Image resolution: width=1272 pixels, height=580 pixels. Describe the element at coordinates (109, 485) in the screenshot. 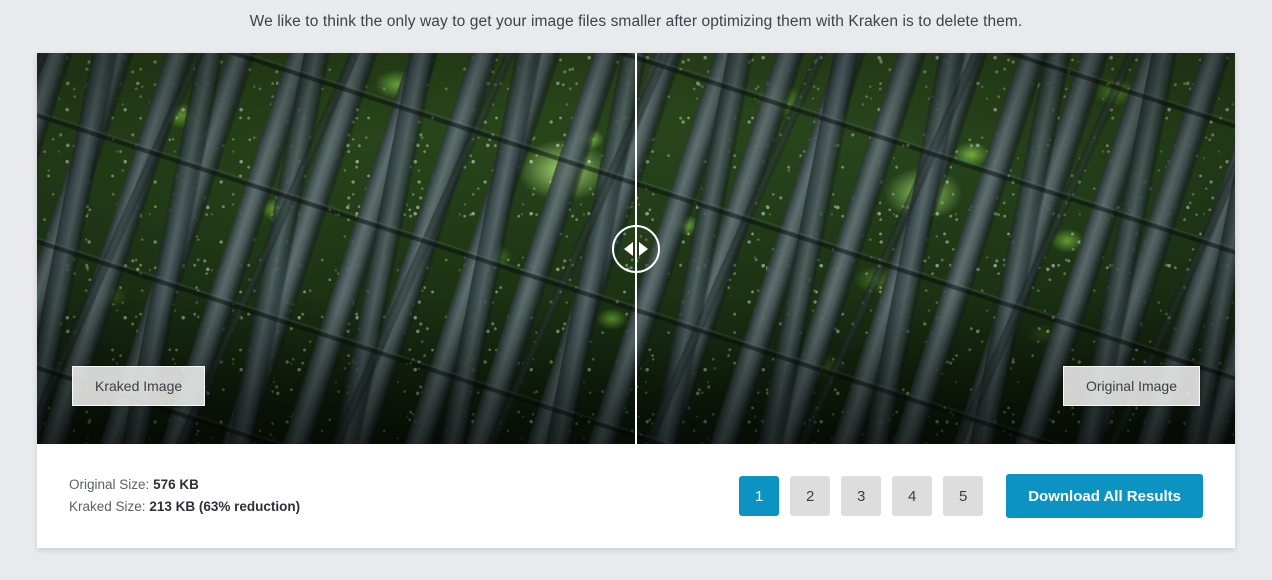

I see `original-size-label: Original Size:` at that location.